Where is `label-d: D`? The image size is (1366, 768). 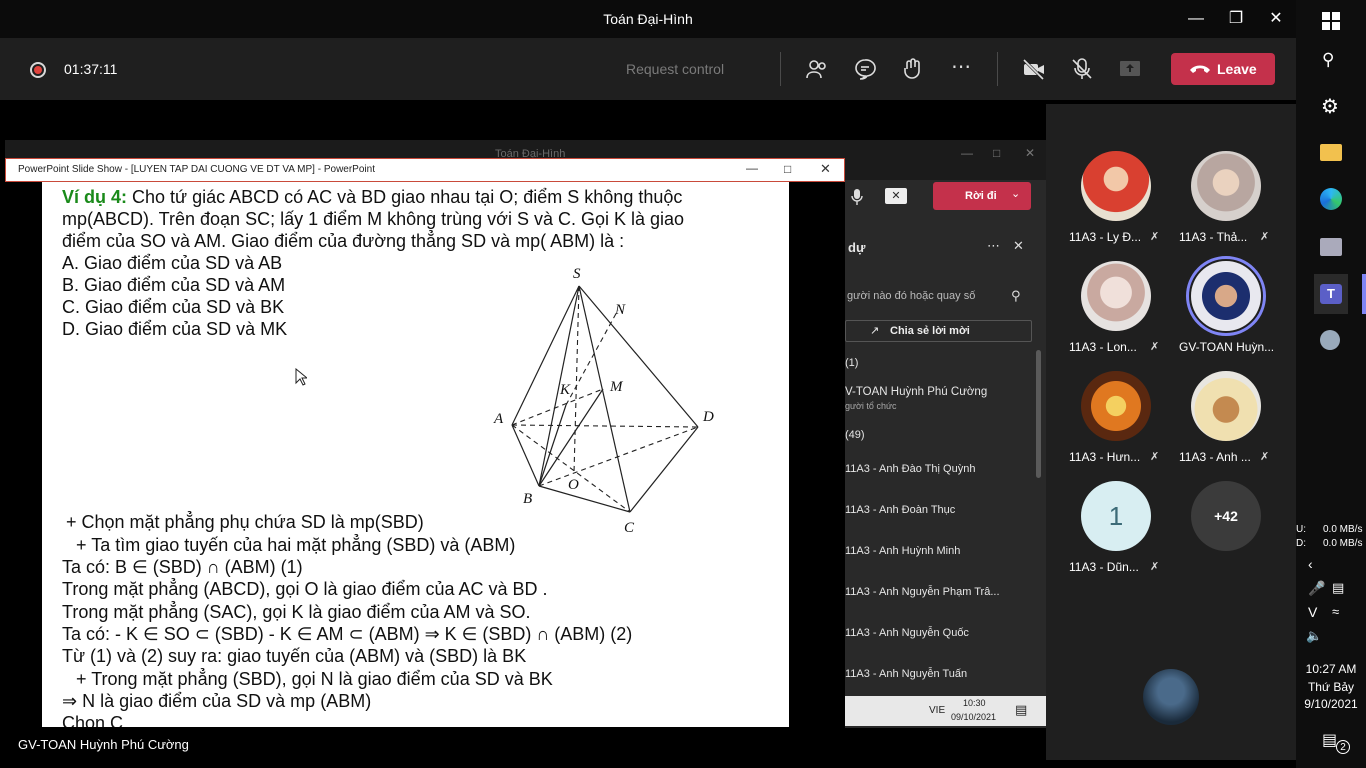 label-d: D is located at coordinates (708, 417).